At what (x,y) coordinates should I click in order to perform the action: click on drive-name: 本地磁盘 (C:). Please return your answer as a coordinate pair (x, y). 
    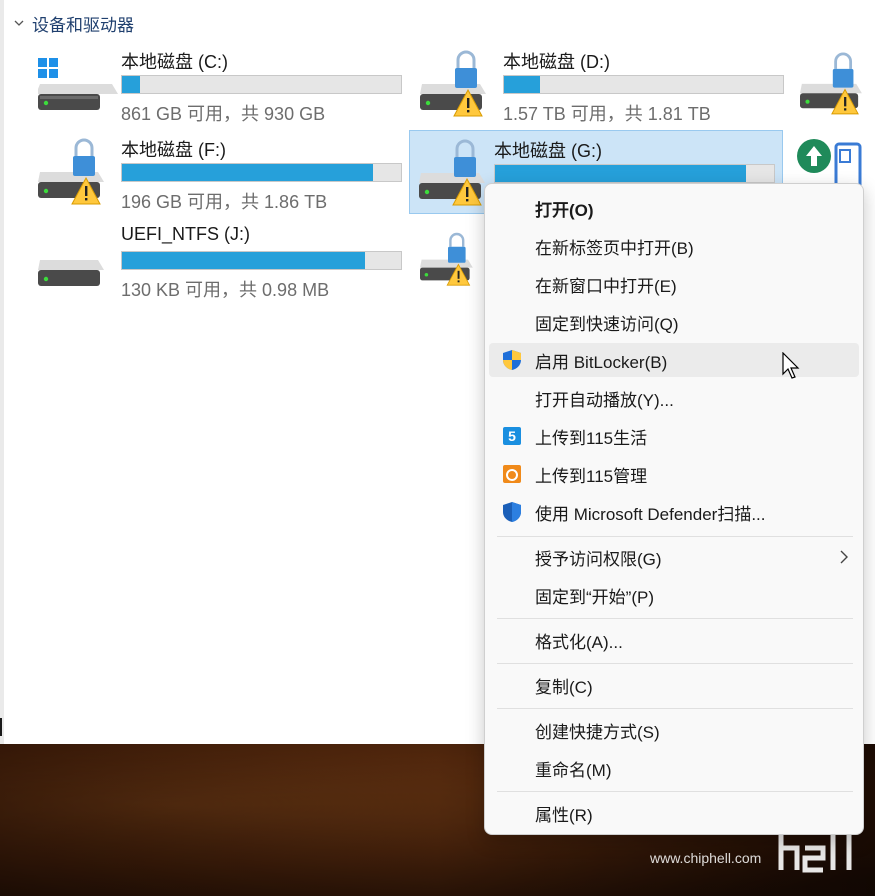
    Looking at the image, I should click on (174, 62).